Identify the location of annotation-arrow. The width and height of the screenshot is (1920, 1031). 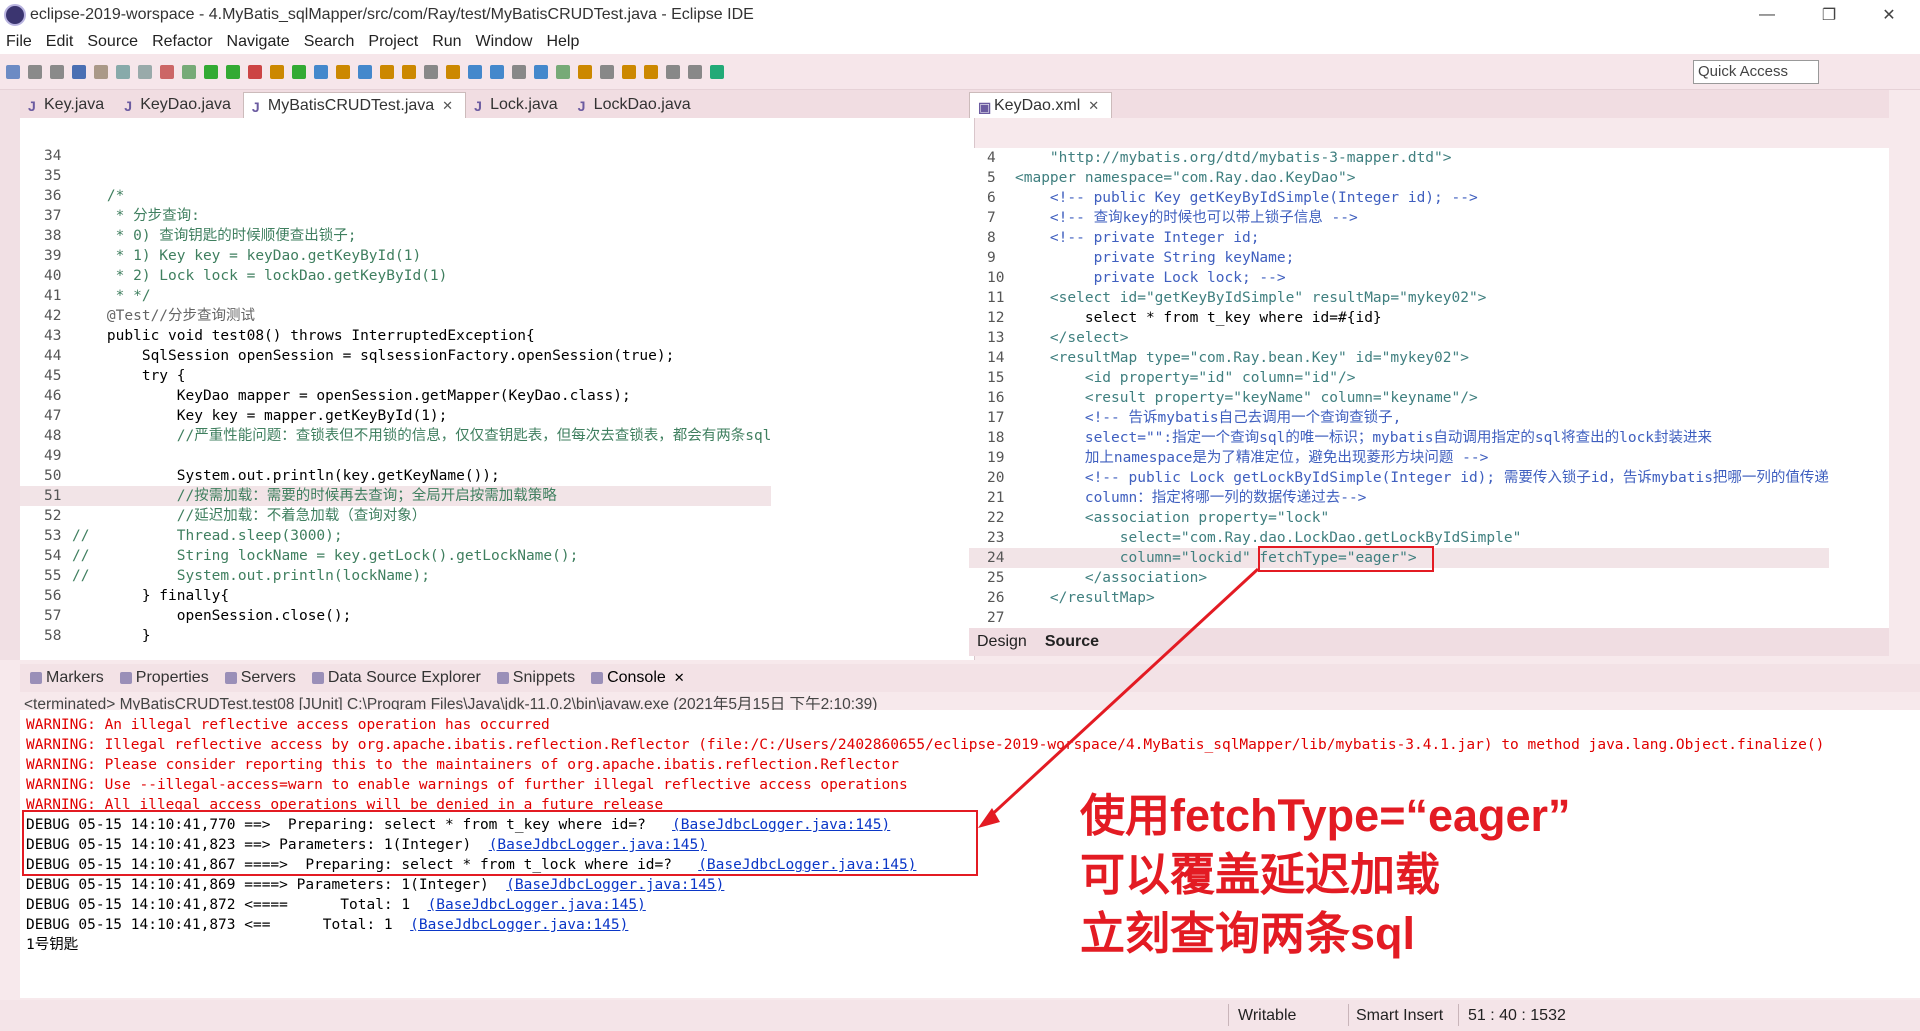
(1119, 697).